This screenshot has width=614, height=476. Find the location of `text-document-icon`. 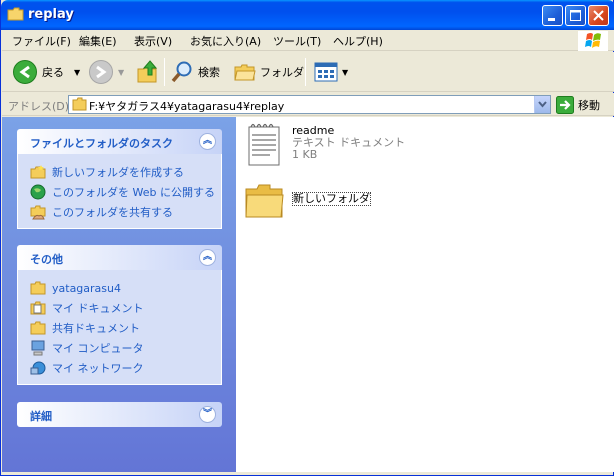

text-document-icon is located at coordinates (264, 144).